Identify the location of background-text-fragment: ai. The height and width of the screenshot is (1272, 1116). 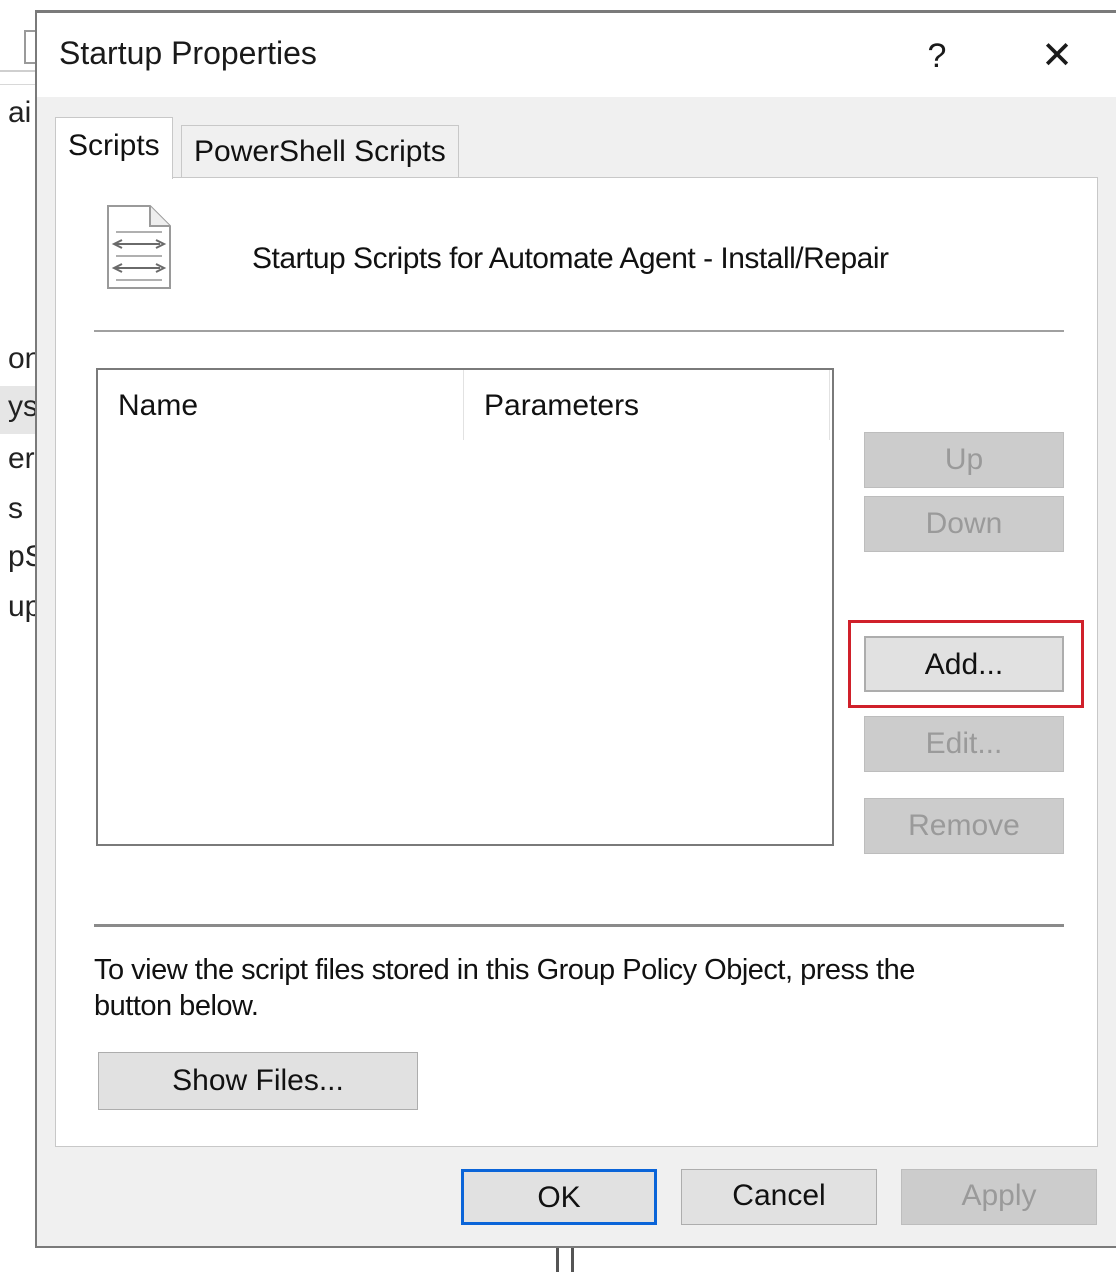
(20, 112).